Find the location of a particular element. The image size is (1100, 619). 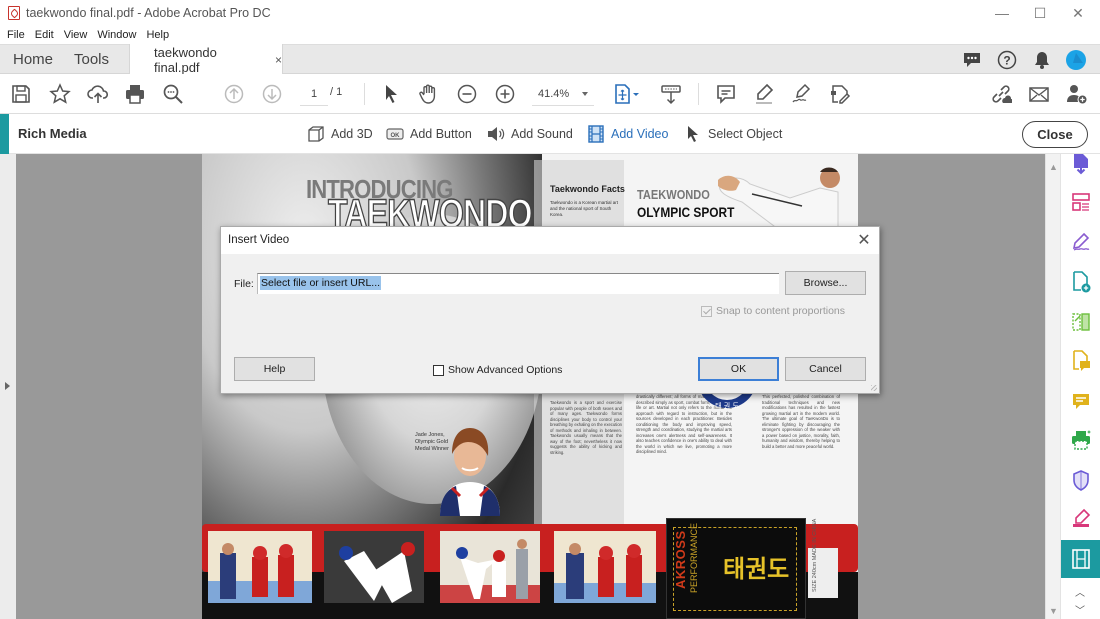

hand-pan-icon is located at coordinates (429, 94).